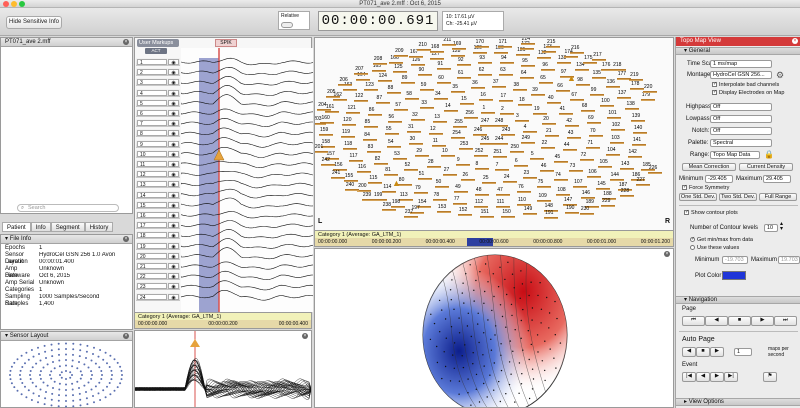  Describe the element at coordinates (338, 165) in the screenshot. I see `electrode-label: 156` at that location.